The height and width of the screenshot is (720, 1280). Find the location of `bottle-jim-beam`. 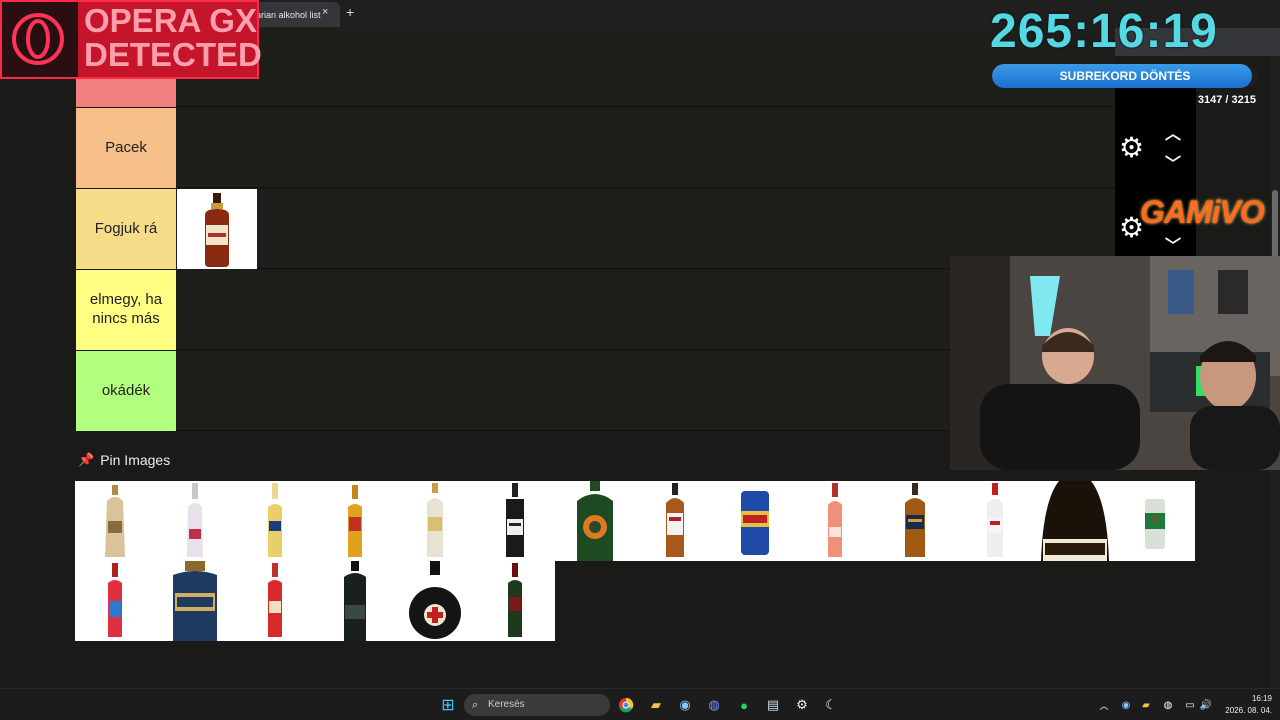

bottle-jim-beam is located at coordinates (675, 521).